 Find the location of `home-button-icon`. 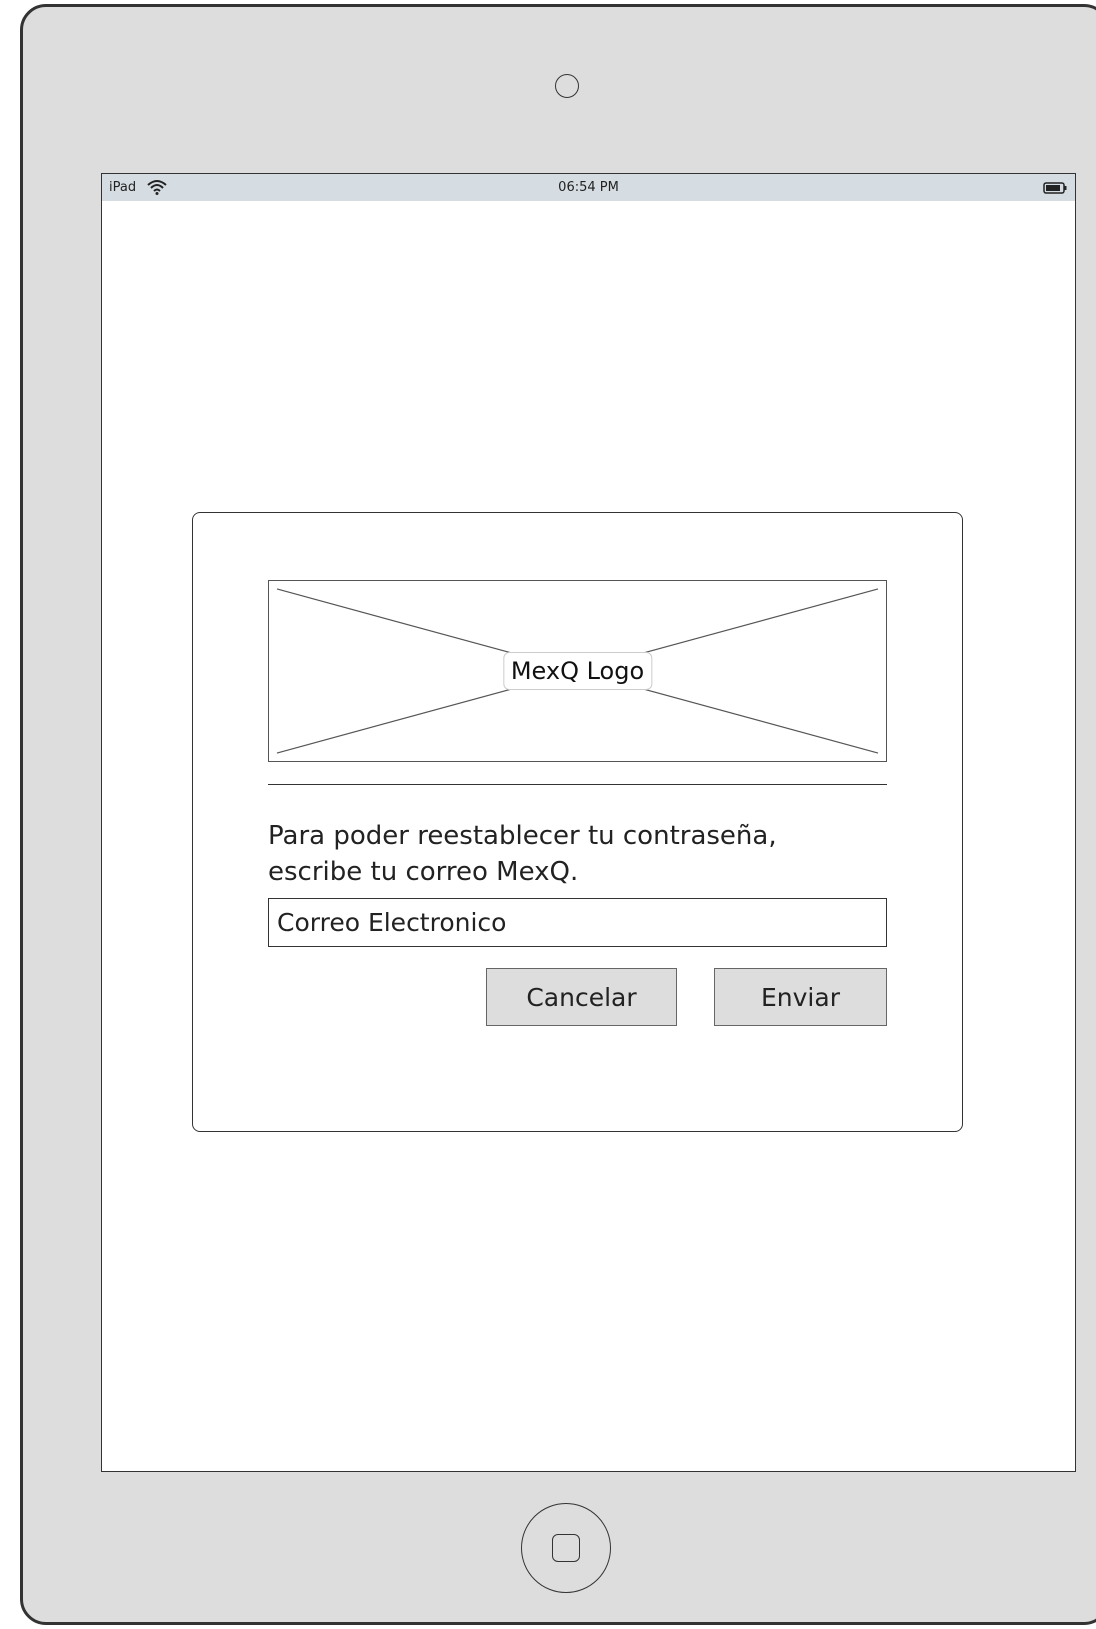

home-button-icon is located at coordinates (566, 1548).